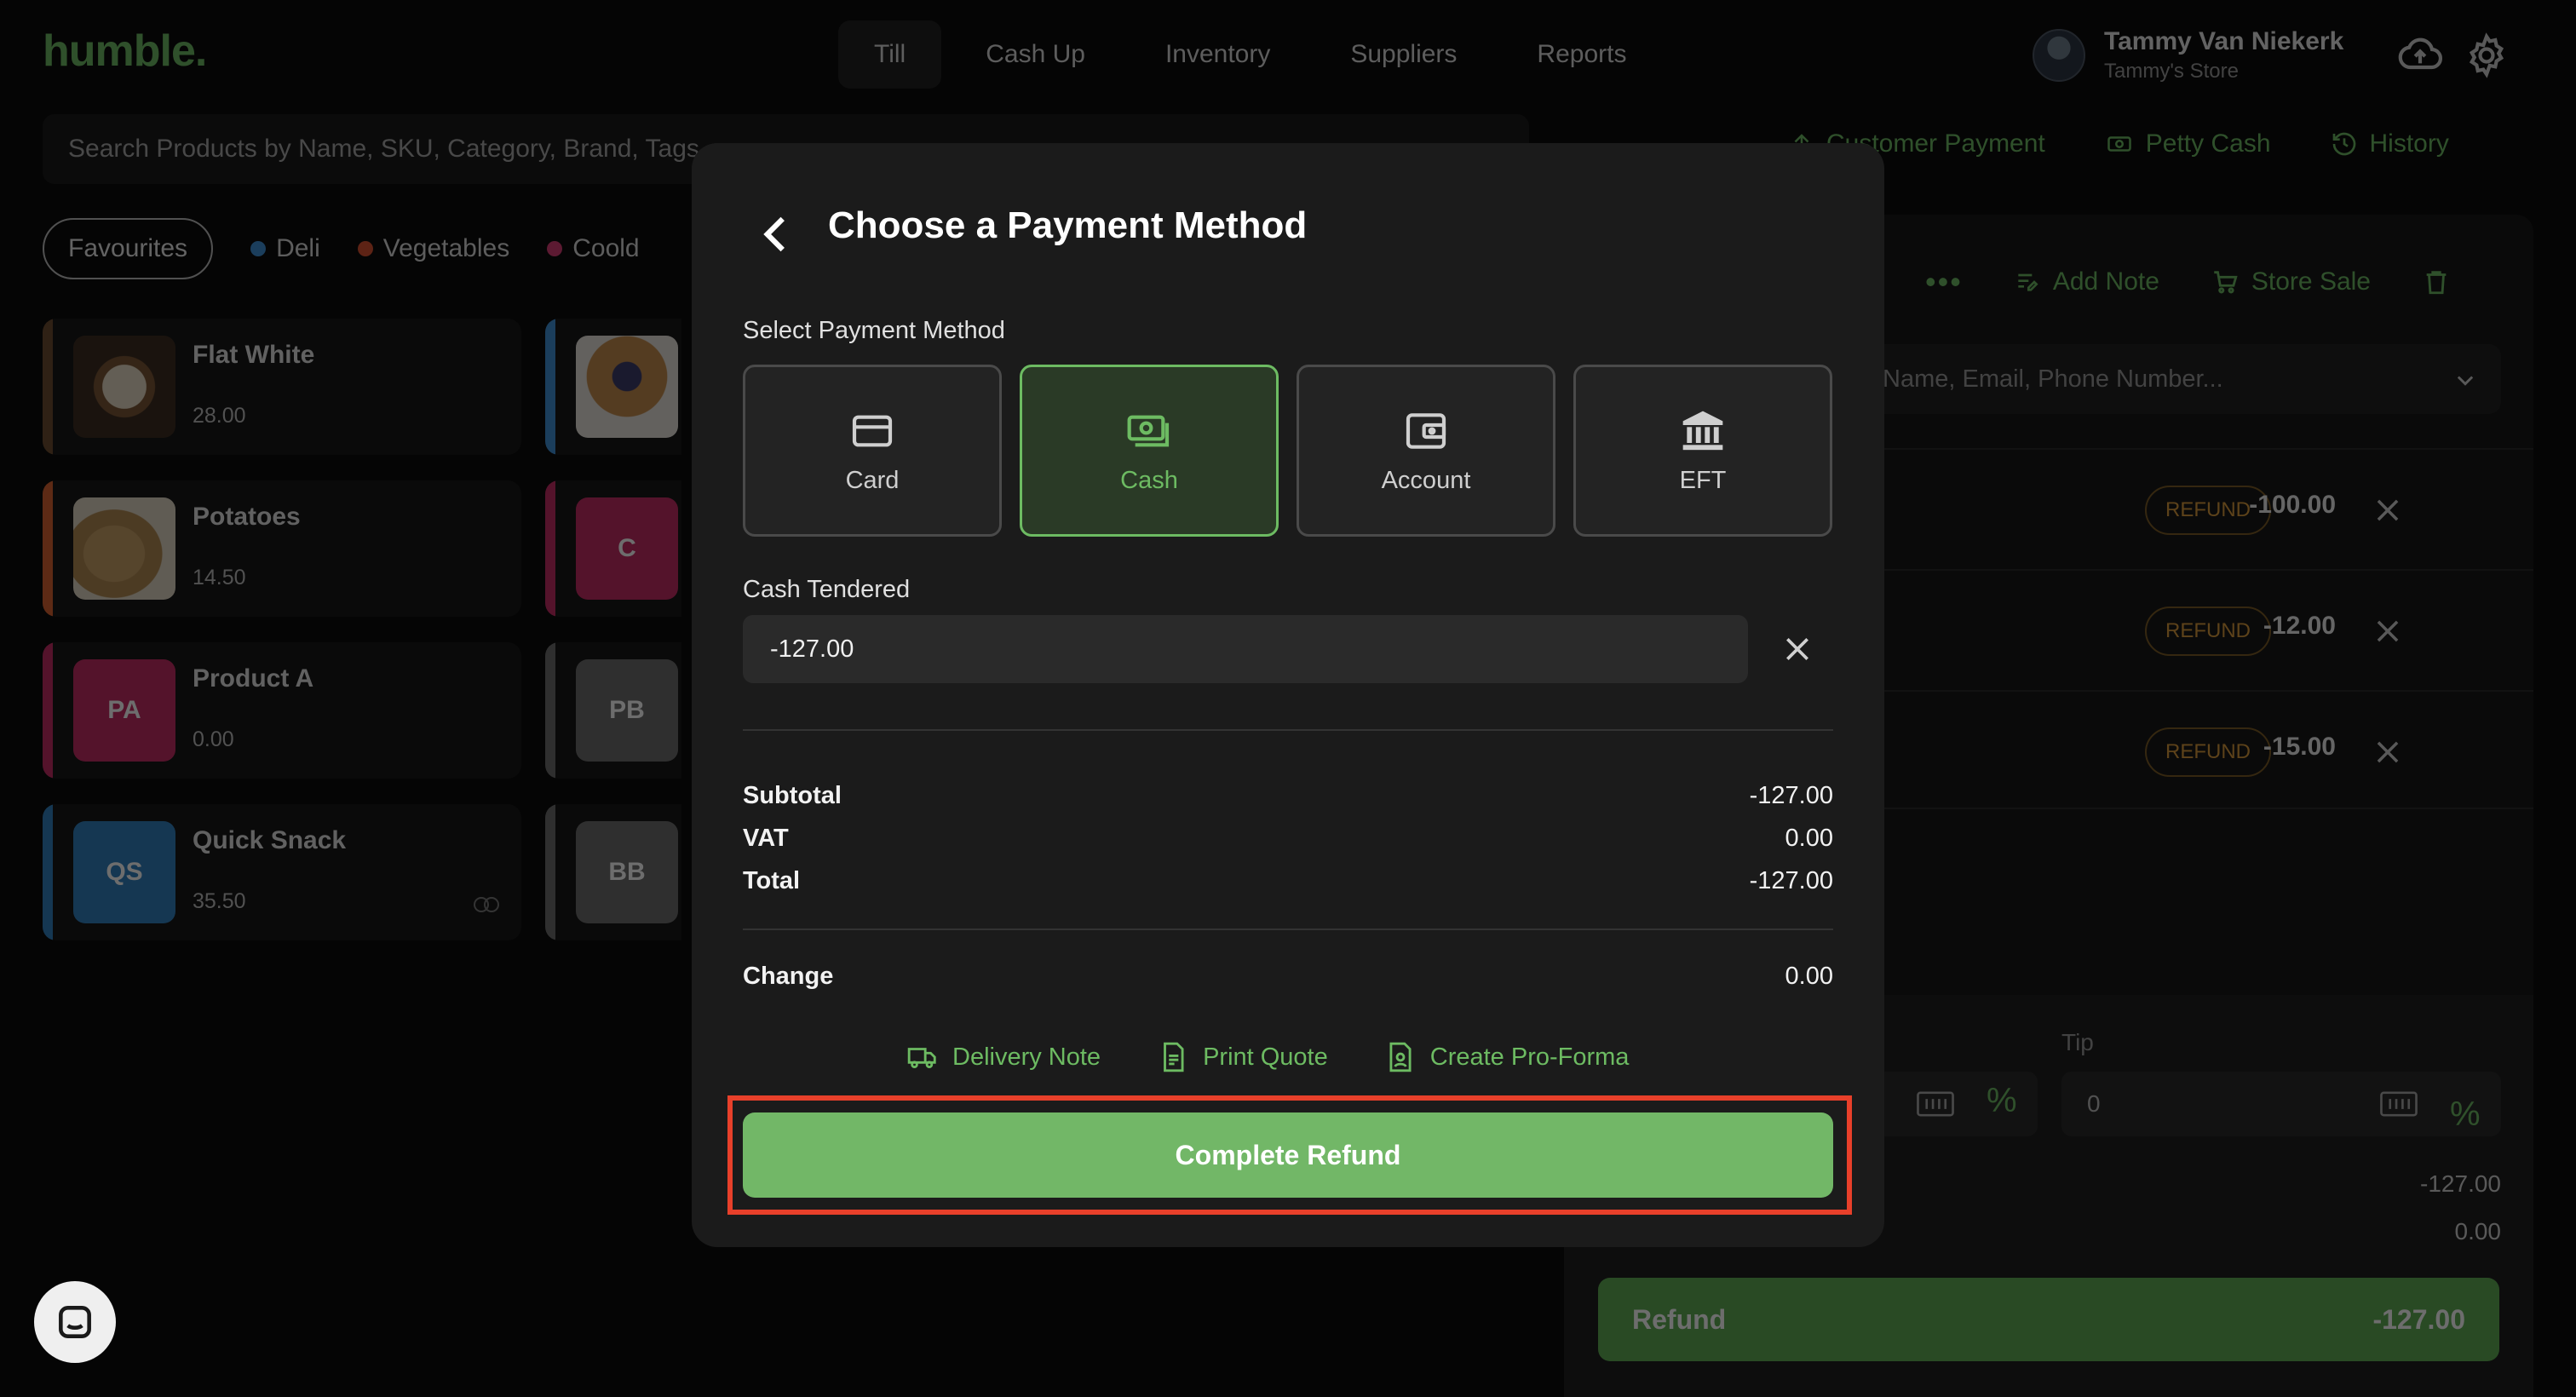 This screenshot has height=1397, width=2576. Describe the element at coordinates (1068, 225) in the screenshot. I see `modal-title: Choose a Payment Method` at that location.